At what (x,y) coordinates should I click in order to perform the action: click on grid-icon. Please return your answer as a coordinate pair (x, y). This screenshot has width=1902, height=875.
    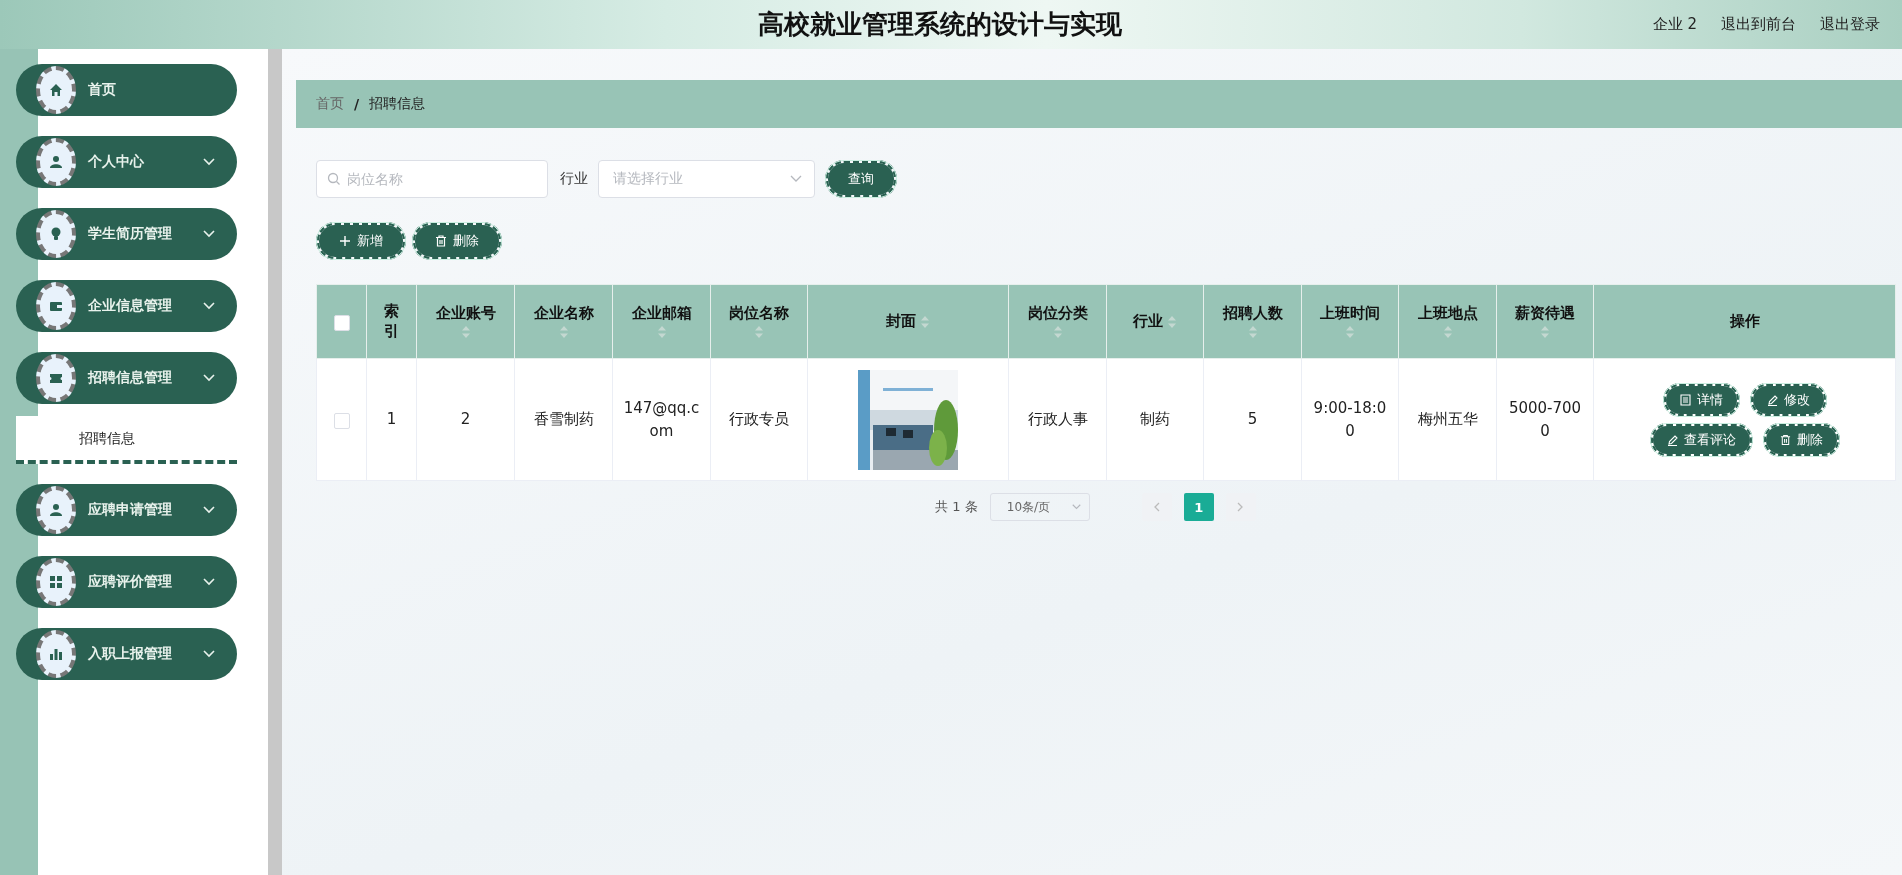
    Looking at the image, I should click on (56, 582).